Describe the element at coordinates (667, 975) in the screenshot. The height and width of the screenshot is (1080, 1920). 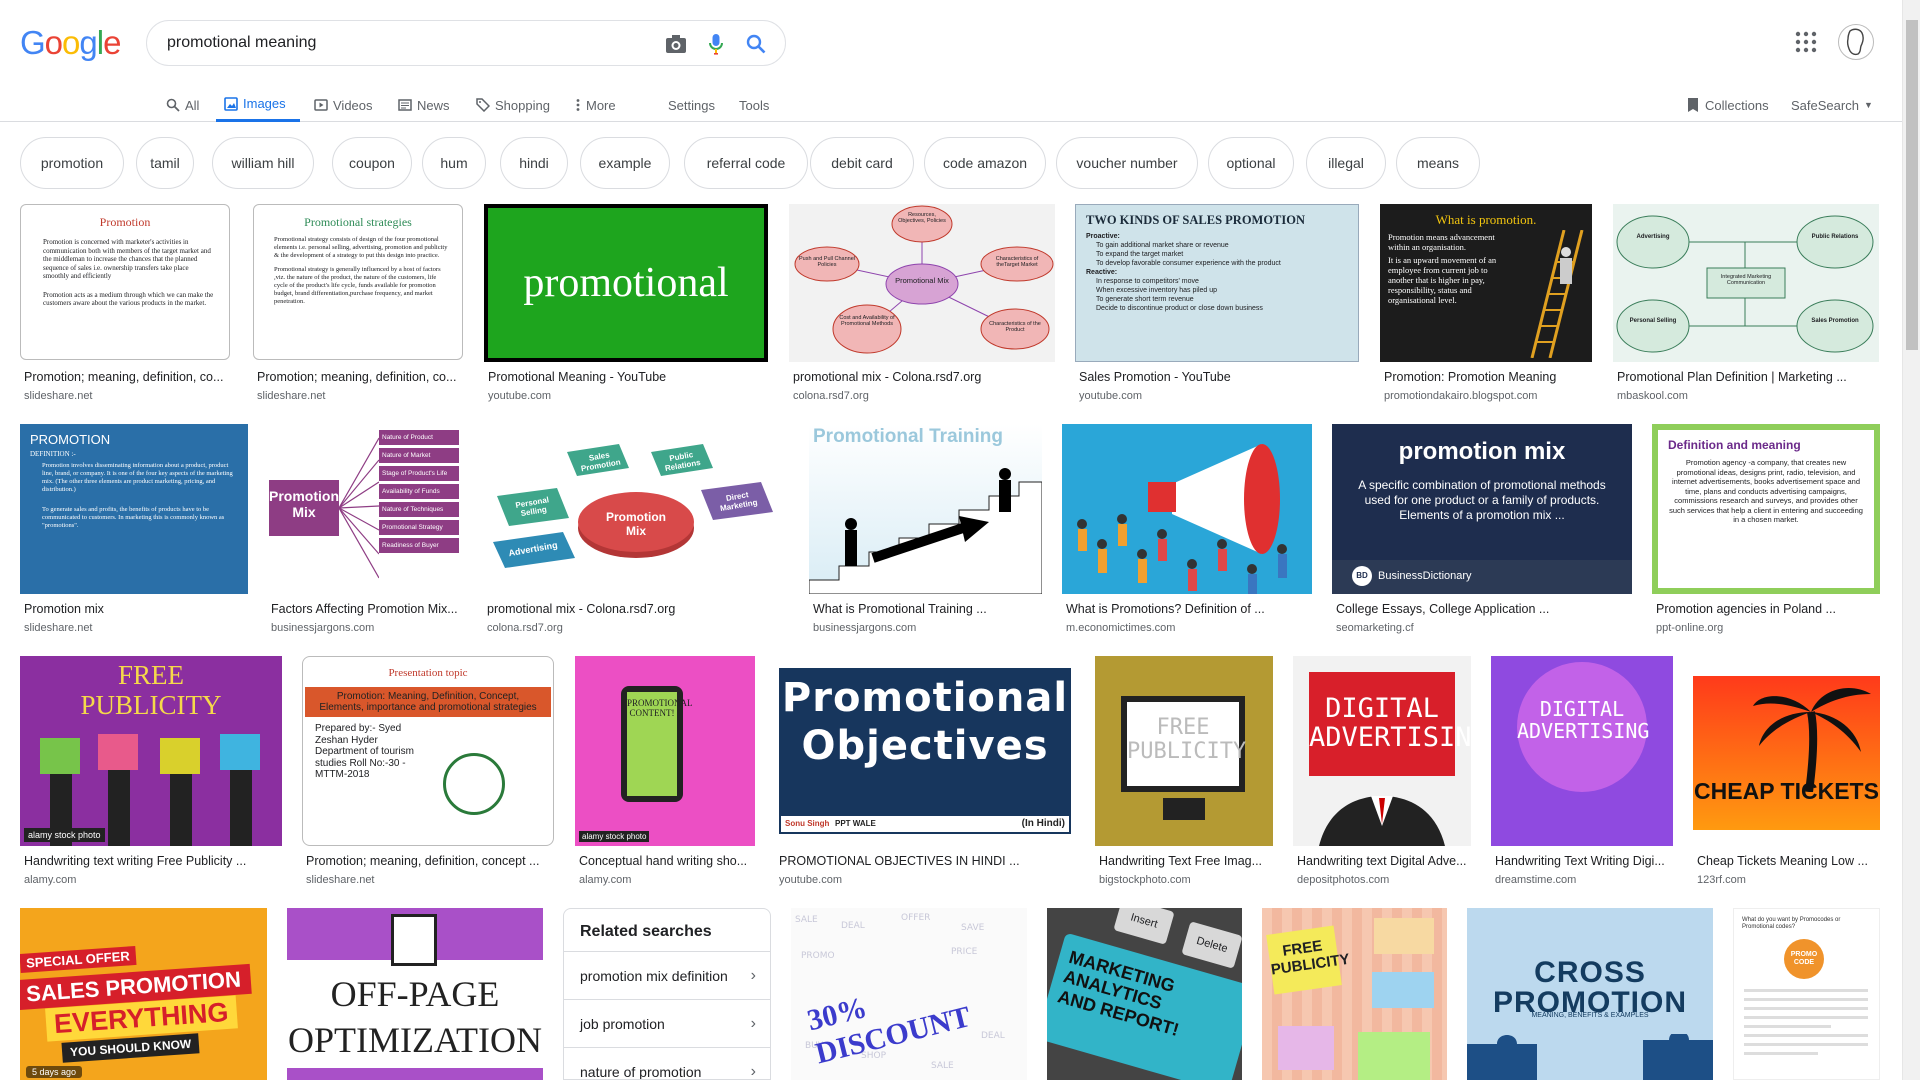
I see `related-item: promotion mix definition ›` at that location.